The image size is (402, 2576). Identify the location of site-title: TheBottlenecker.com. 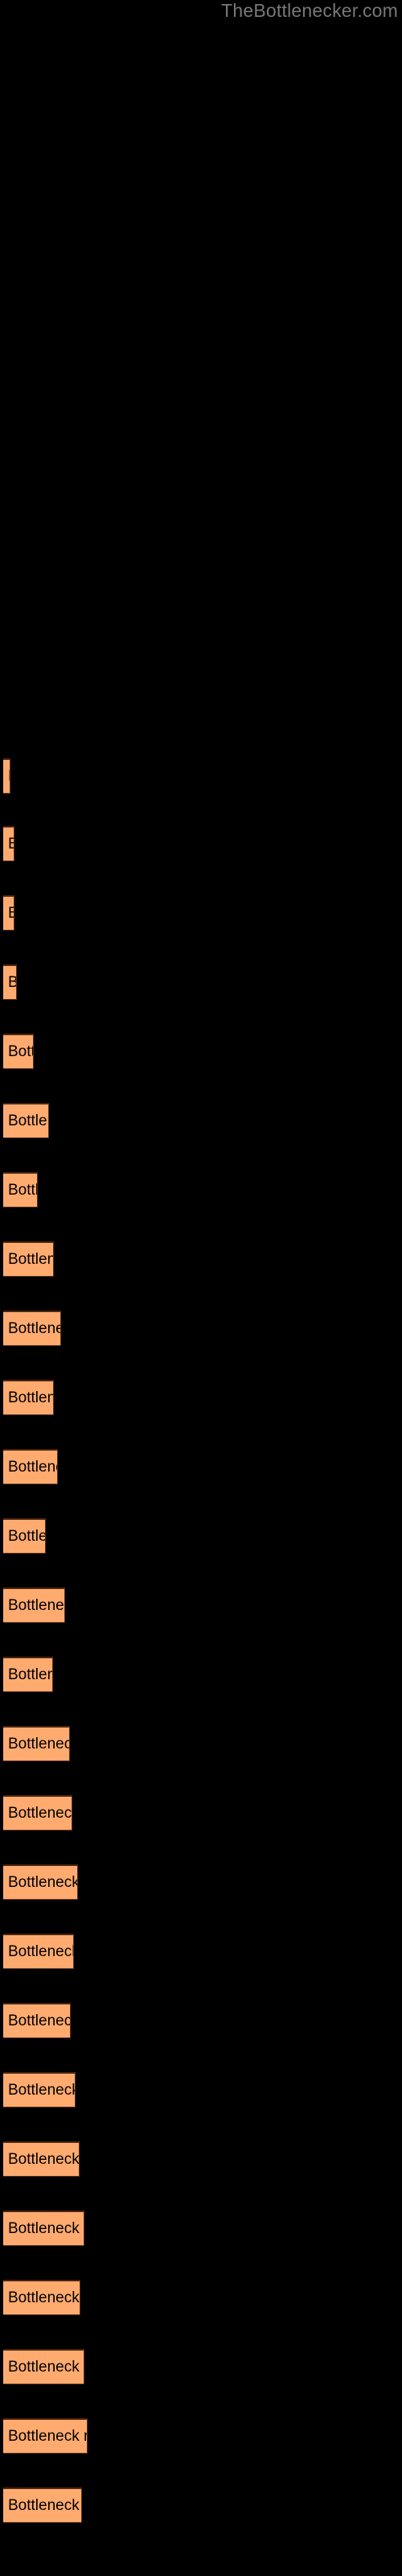
(309, 10).